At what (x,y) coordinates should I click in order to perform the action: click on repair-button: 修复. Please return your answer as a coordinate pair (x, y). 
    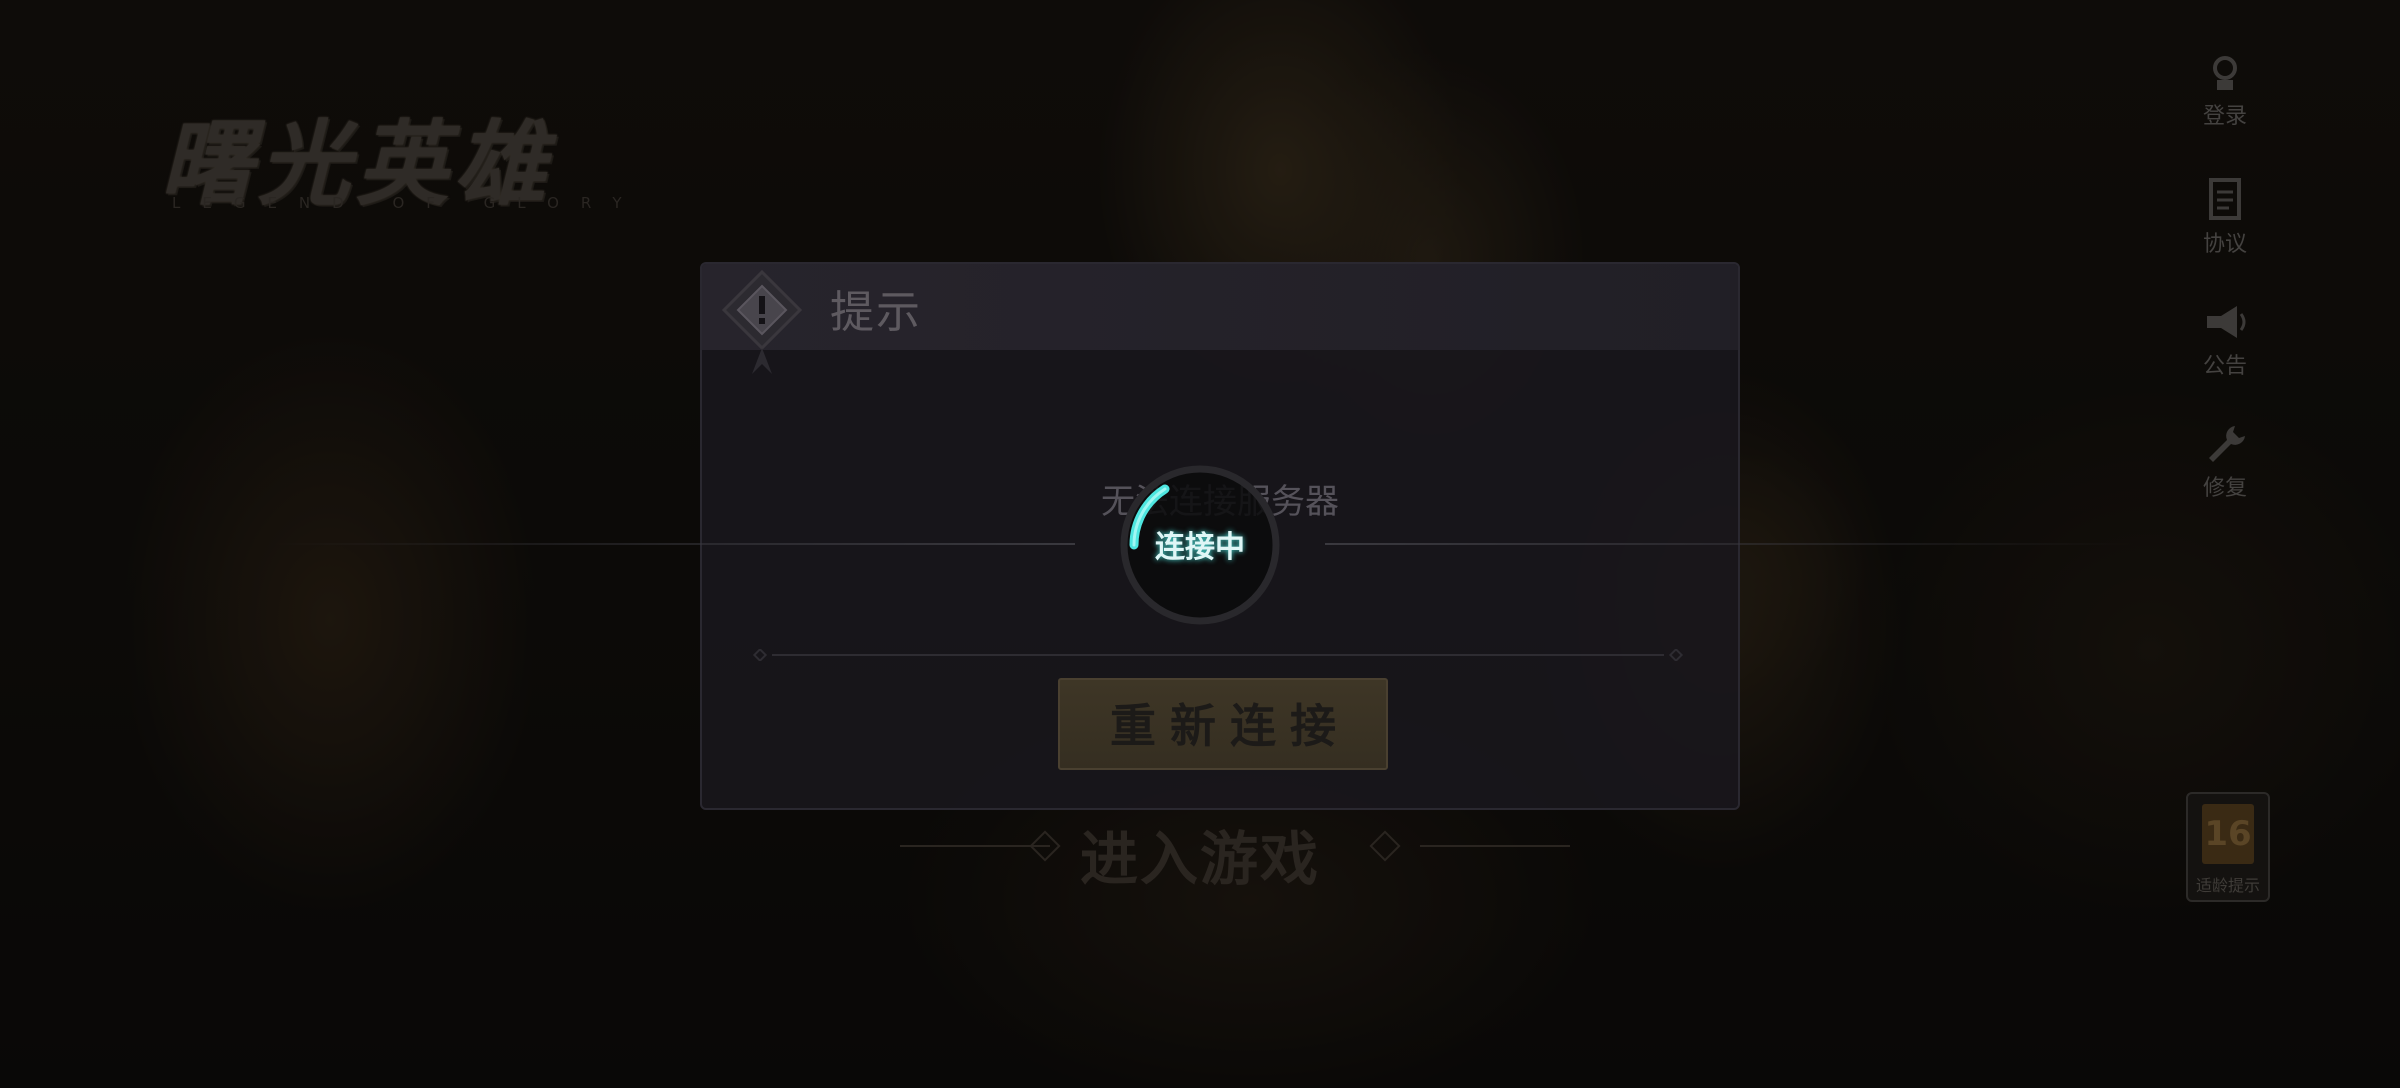
    Looking at the image, I should click on (2225, 465).